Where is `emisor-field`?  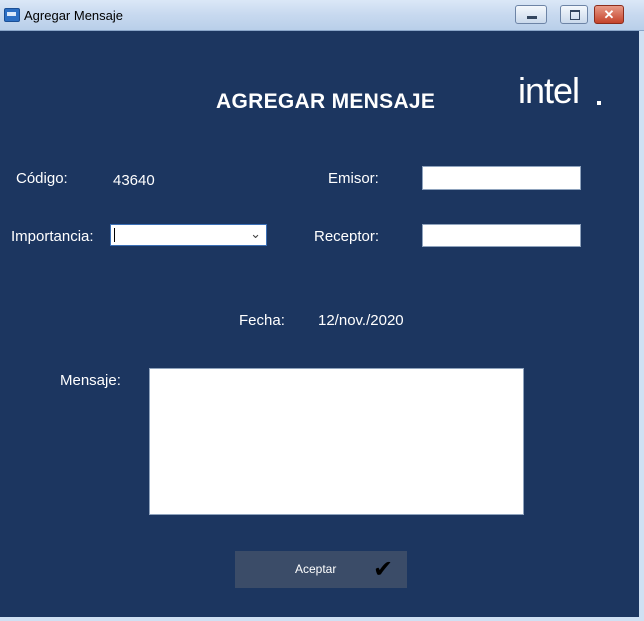
emisor-field is located at coordinates (501, 178).